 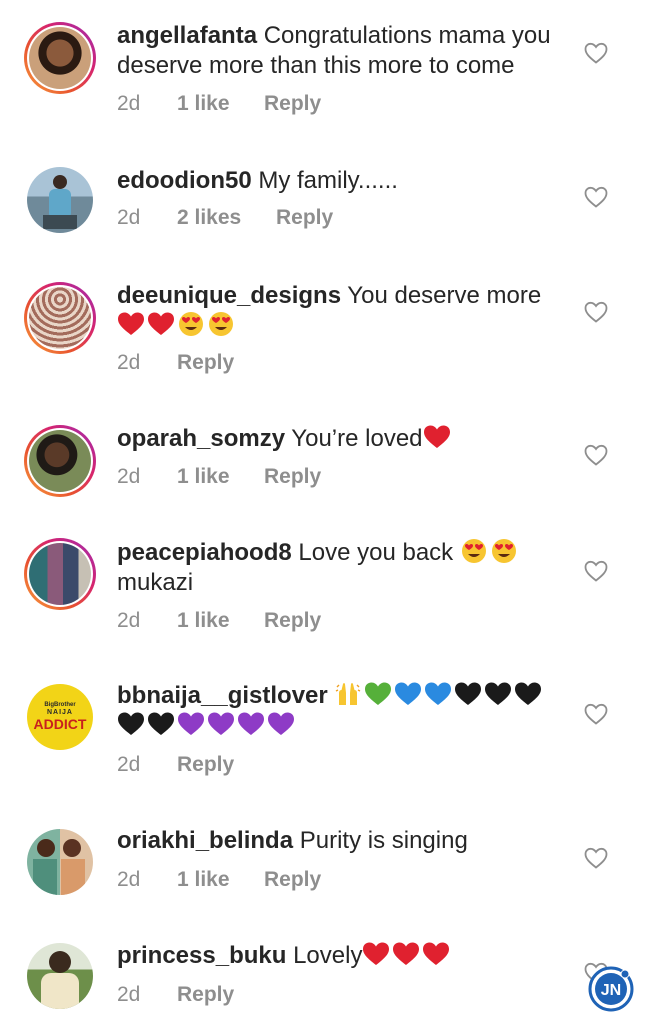 I want to click on likes-count: 2 likes, so click(x=226, y=218).